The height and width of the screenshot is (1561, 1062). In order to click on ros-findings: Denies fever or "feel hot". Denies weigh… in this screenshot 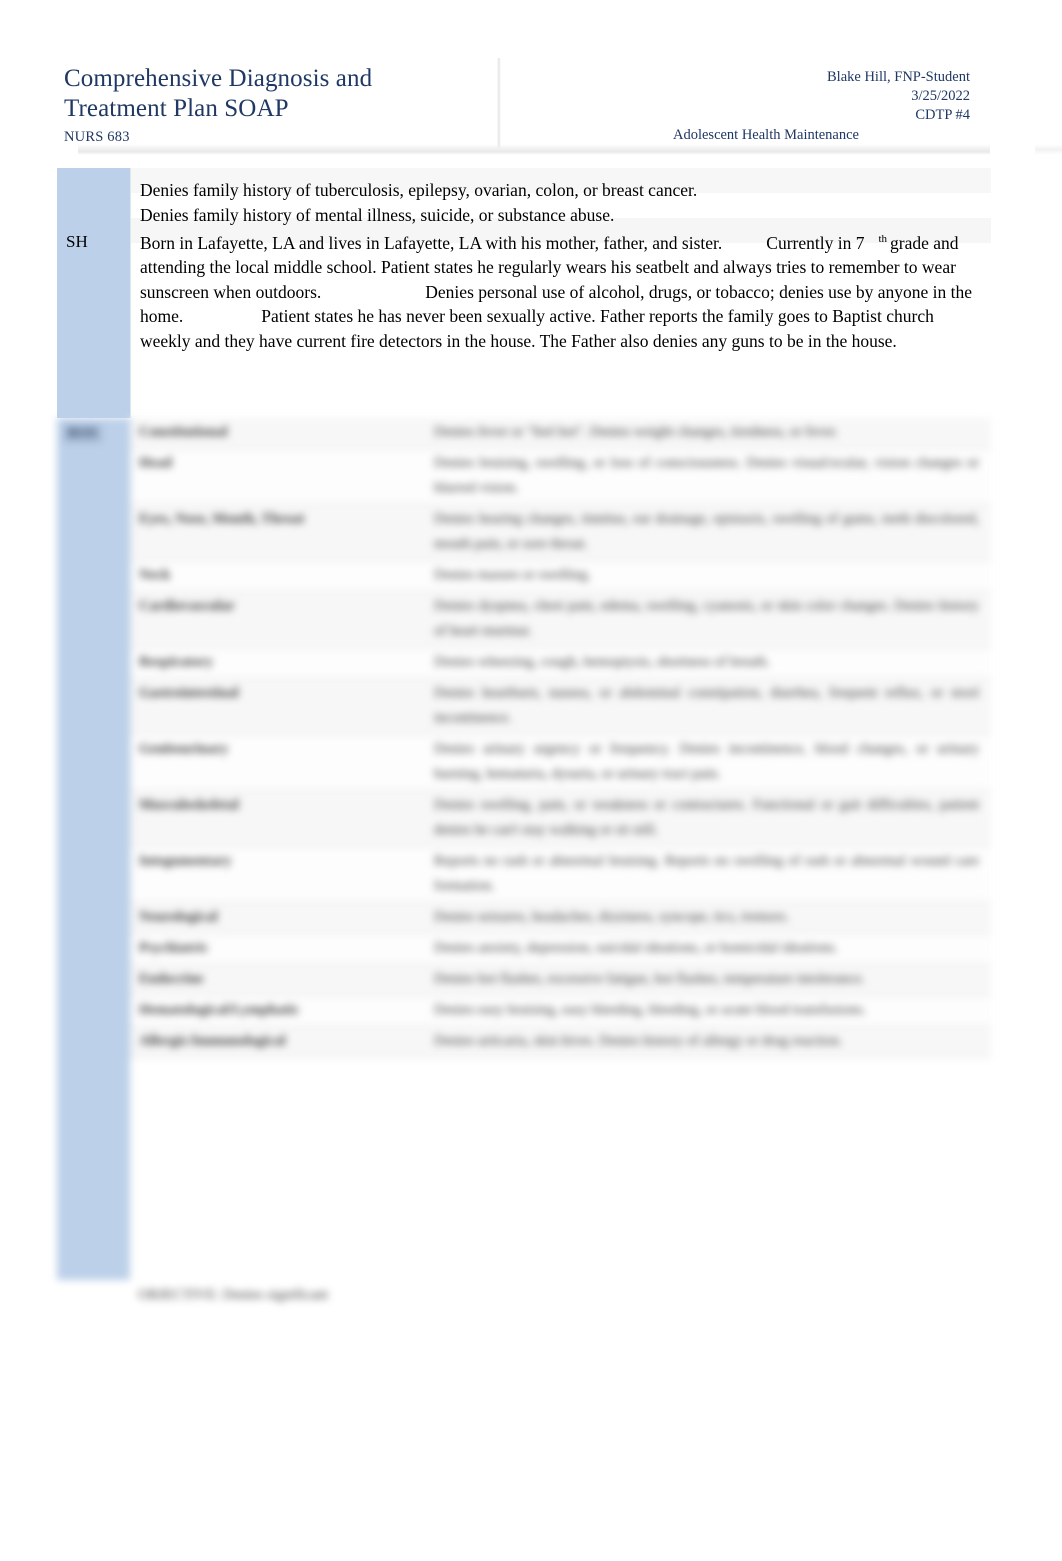, I will do `click(636, 432)`.